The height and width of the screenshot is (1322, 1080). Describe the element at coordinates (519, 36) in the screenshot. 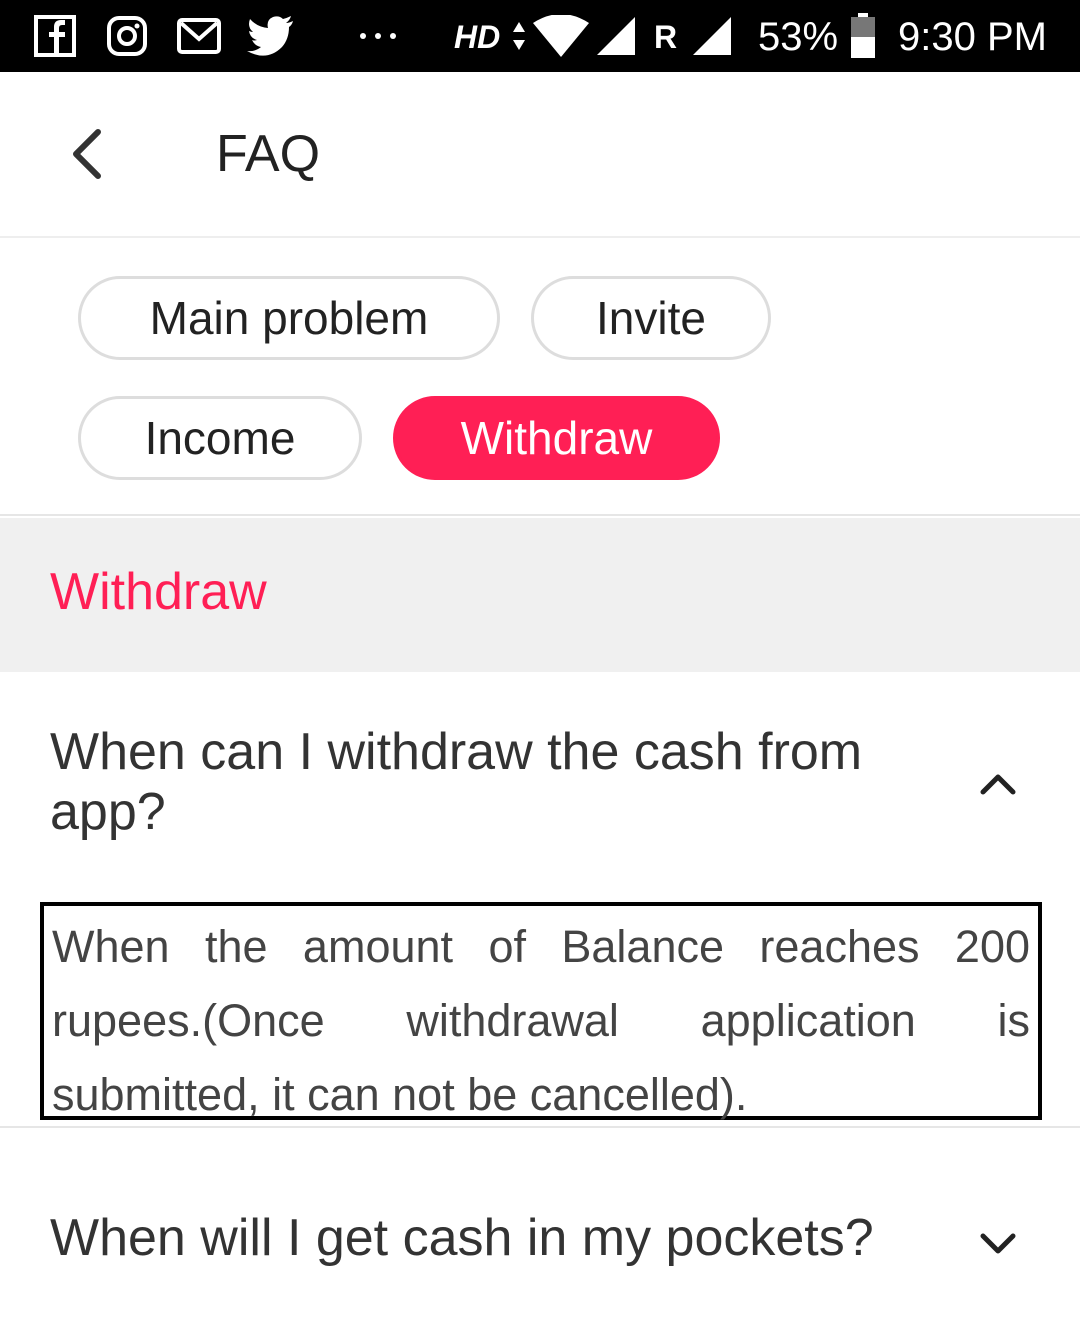

I see `data-arrows-icon` at that location.